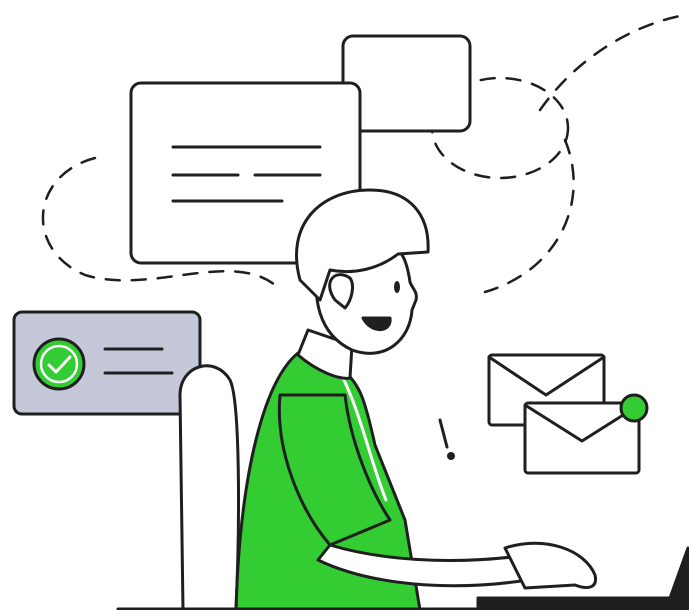 The height and width of the screenshot is (610, 689). Describe the element at coordinates (406, 83) in the screenshot. I see `small-card` at that location.